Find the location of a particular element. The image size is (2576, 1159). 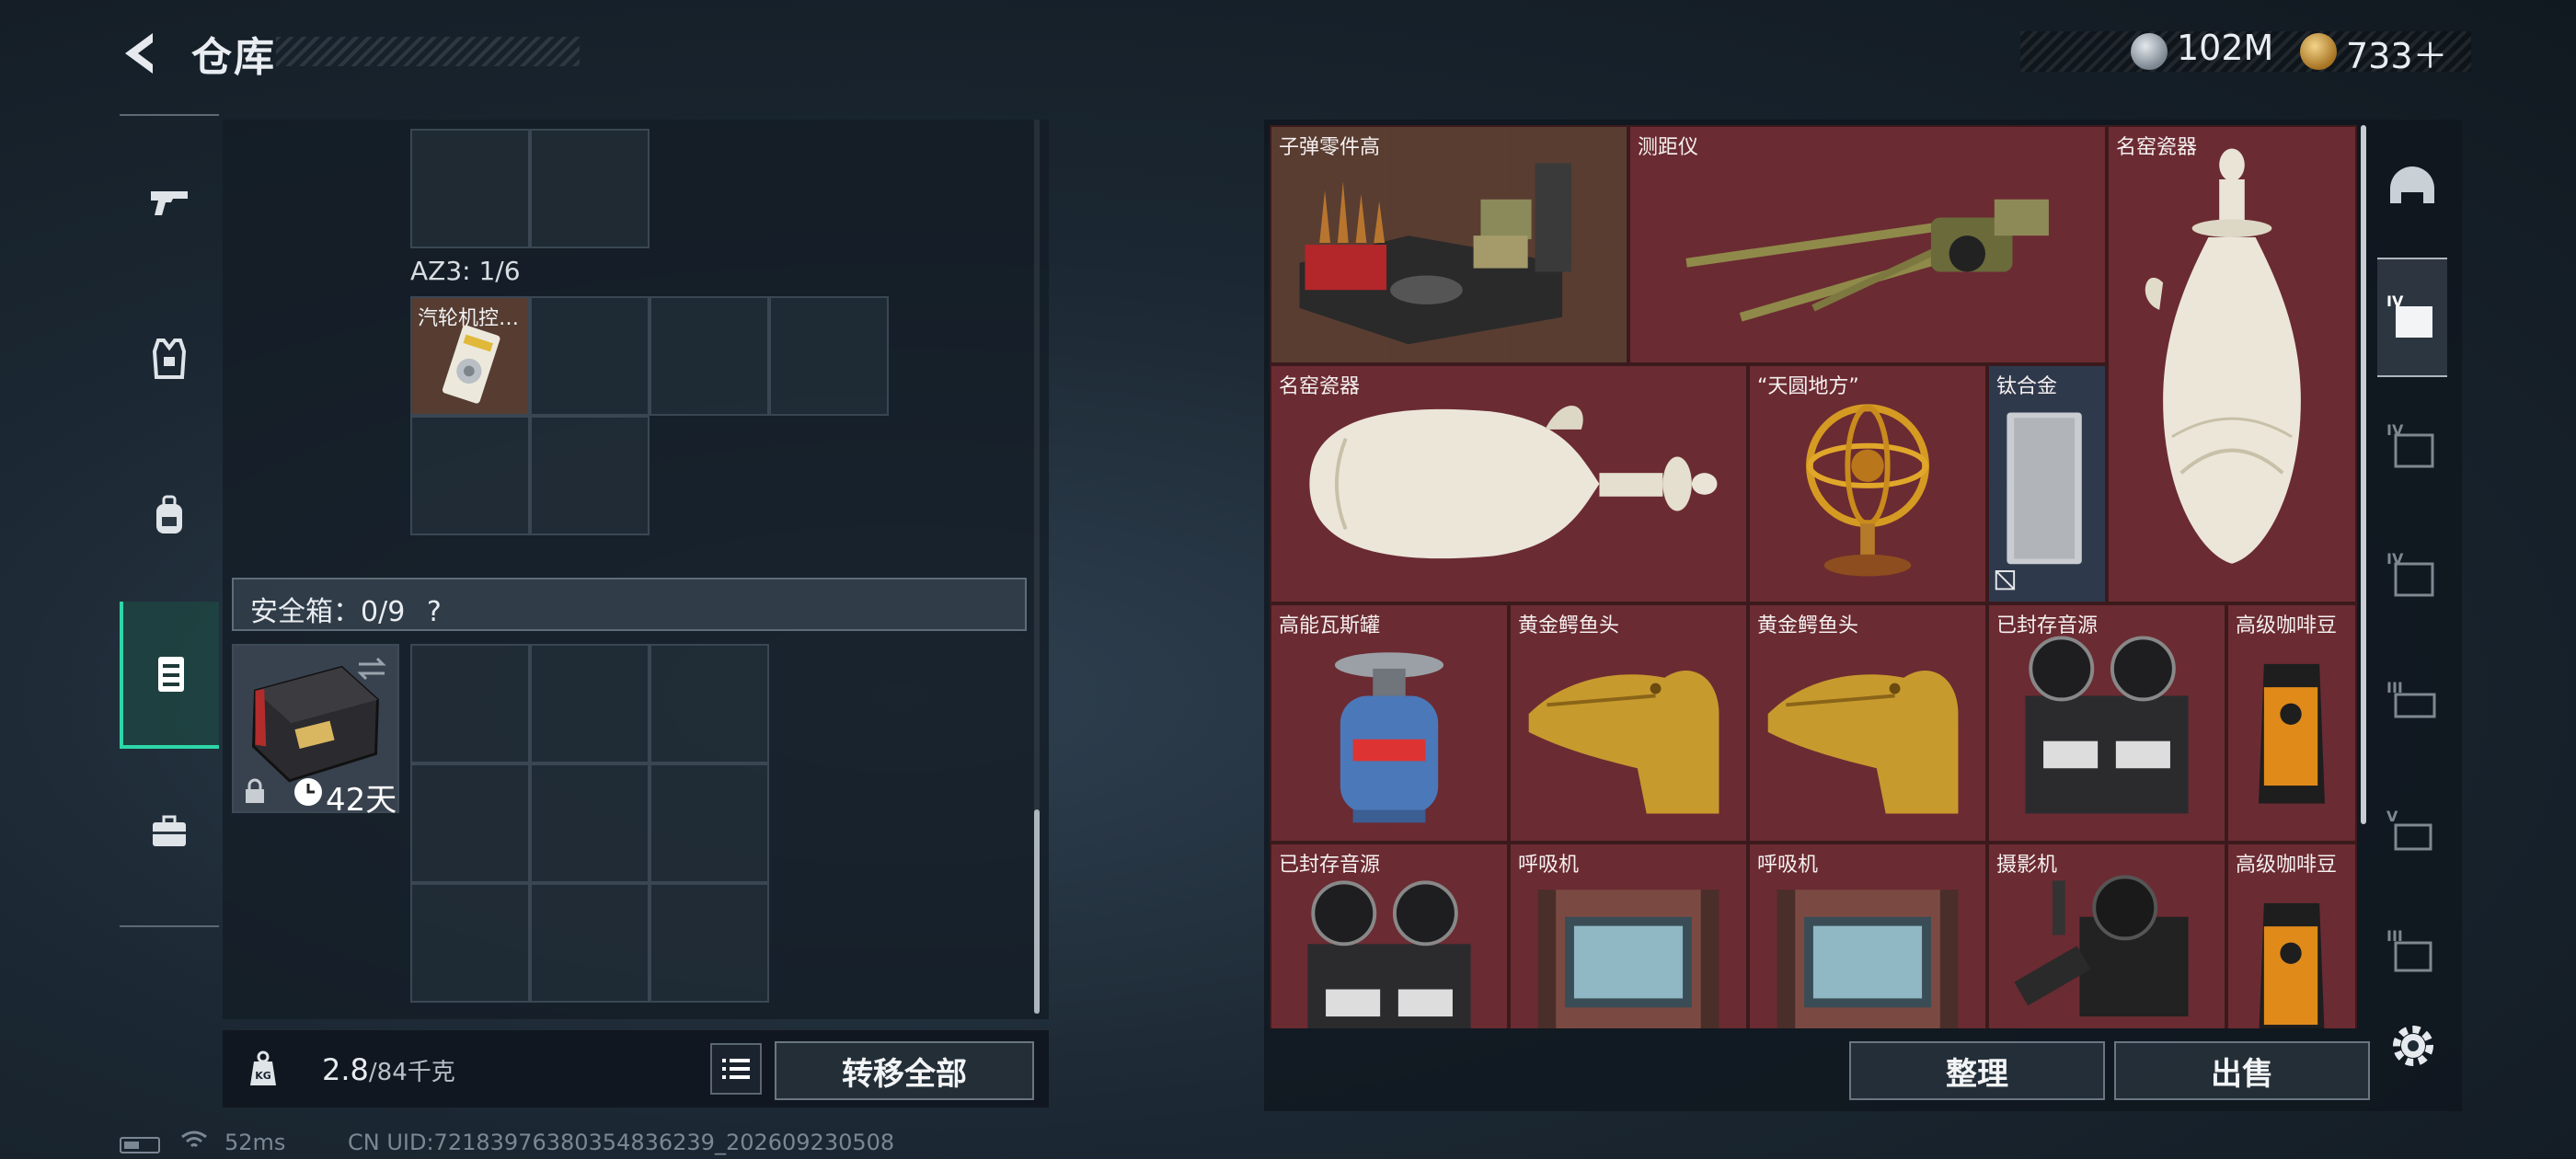

weight-kg-icon: KG is located at coordinates (263, 1069).